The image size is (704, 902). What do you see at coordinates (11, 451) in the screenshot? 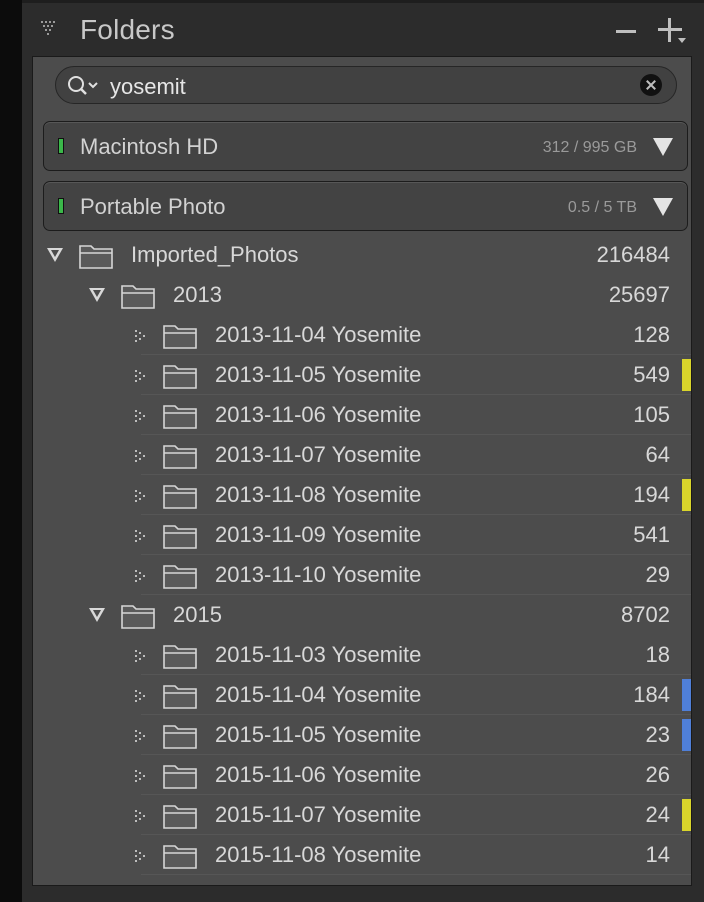
I see `window-edge` at bounding box center [11, 451].